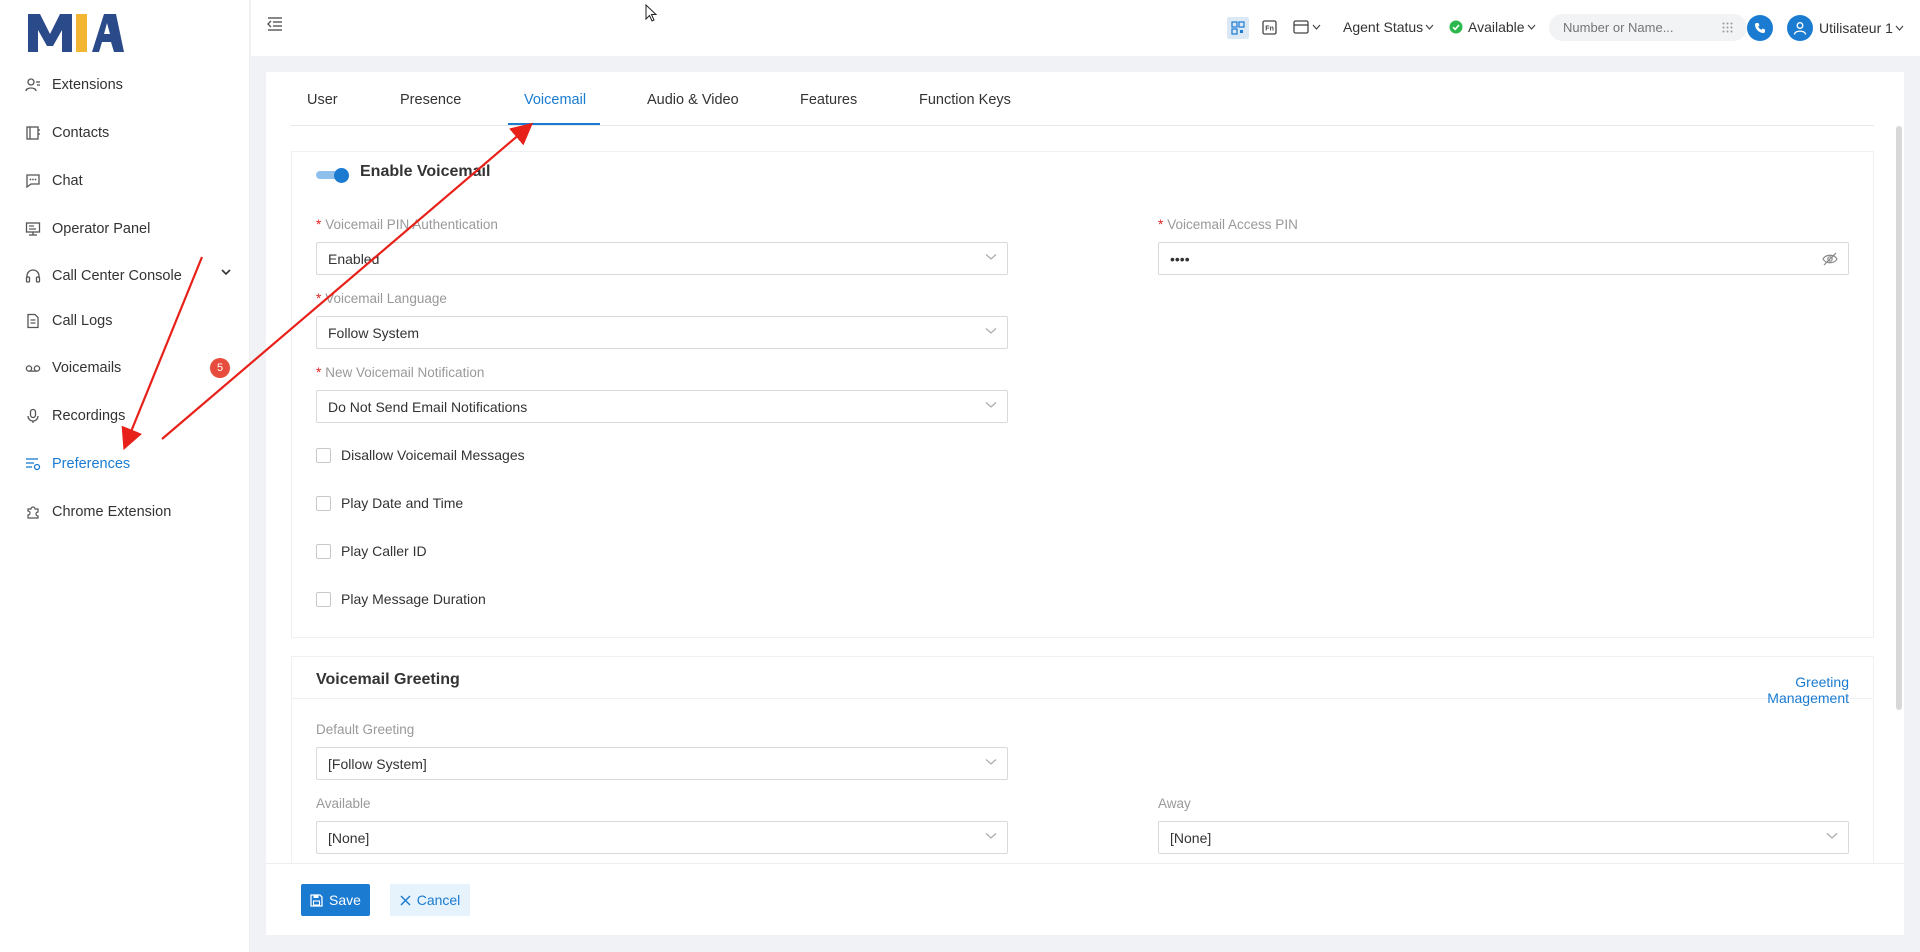 This screenshot has height=952, width=1920. Describe the element at coordinates (365, 729) in the screenshot. I see `default-greeting-label: Default Greeting` at that location.